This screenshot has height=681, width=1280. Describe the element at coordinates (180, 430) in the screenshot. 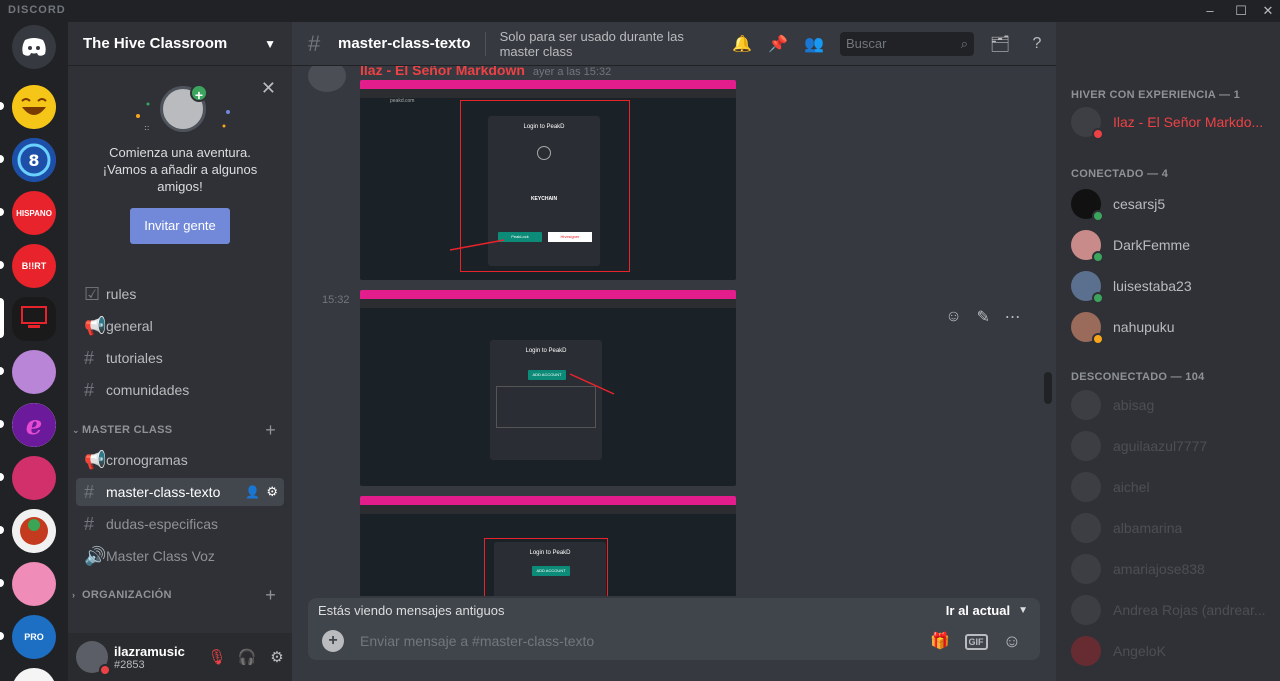

I see `category-master-class: ⌄ MASTER CLASS +` at that location.